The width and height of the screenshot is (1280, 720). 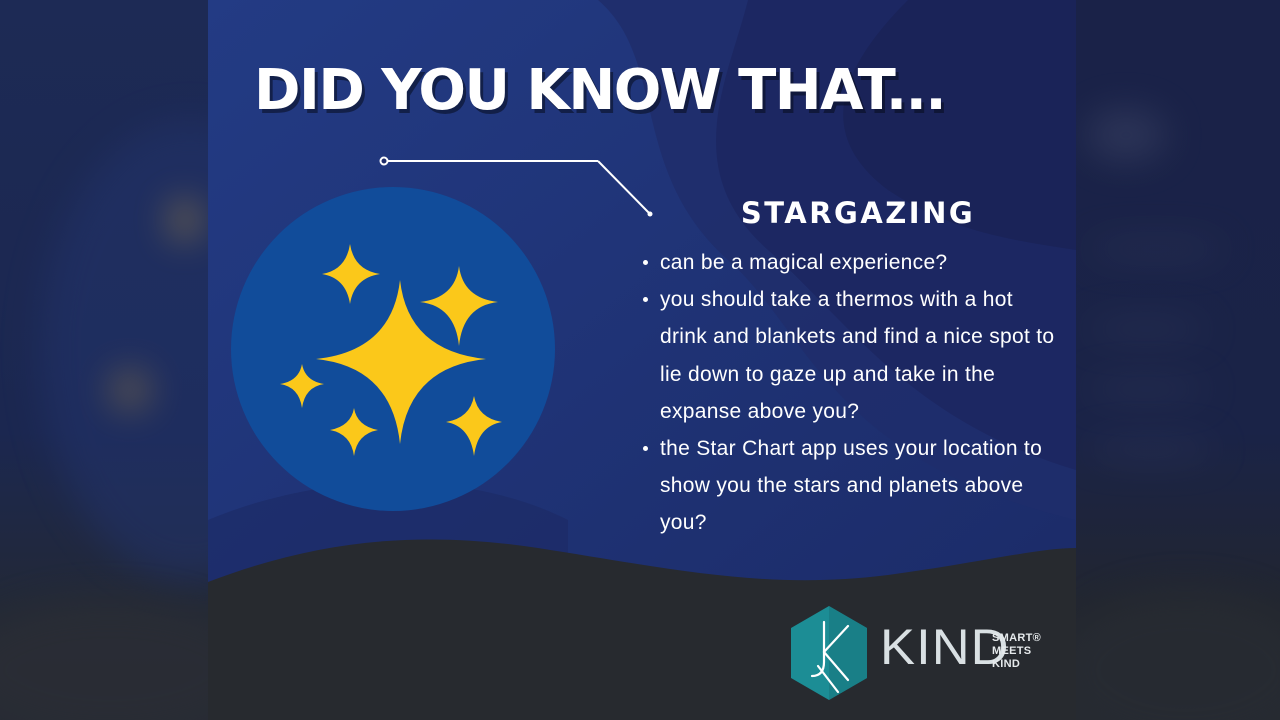 I want to click on tagline-line: KIND, so click(x=1006, y=664).